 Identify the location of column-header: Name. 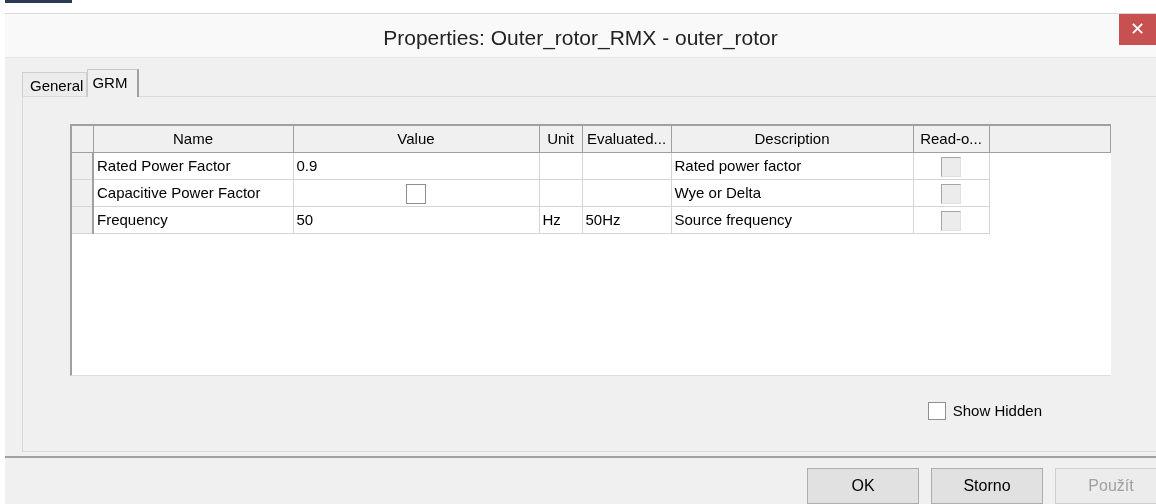
(193, 139).